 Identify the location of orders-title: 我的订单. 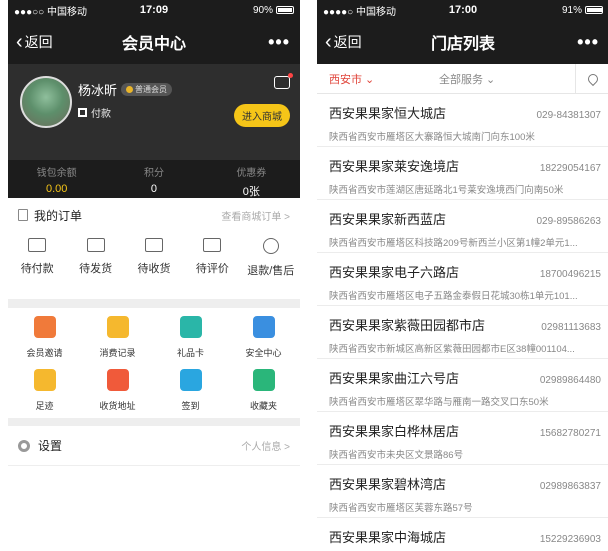
(58, 215).